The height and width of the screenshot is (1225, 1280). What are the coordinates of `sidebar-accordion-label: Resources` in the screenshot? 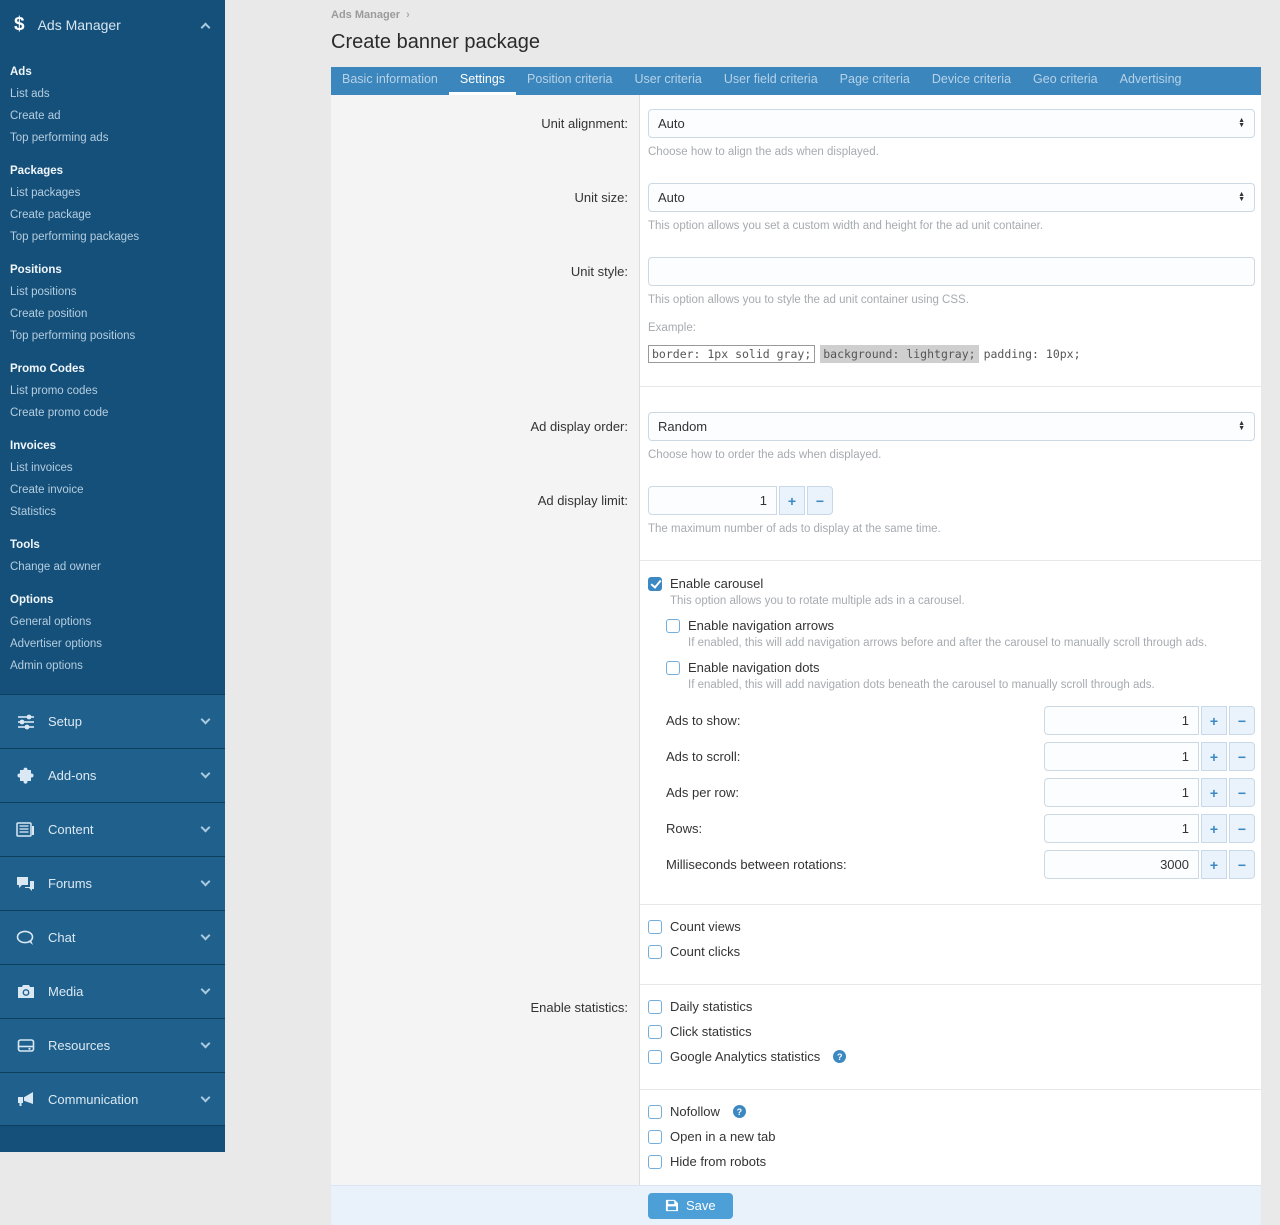 It's located at (79, 1045).